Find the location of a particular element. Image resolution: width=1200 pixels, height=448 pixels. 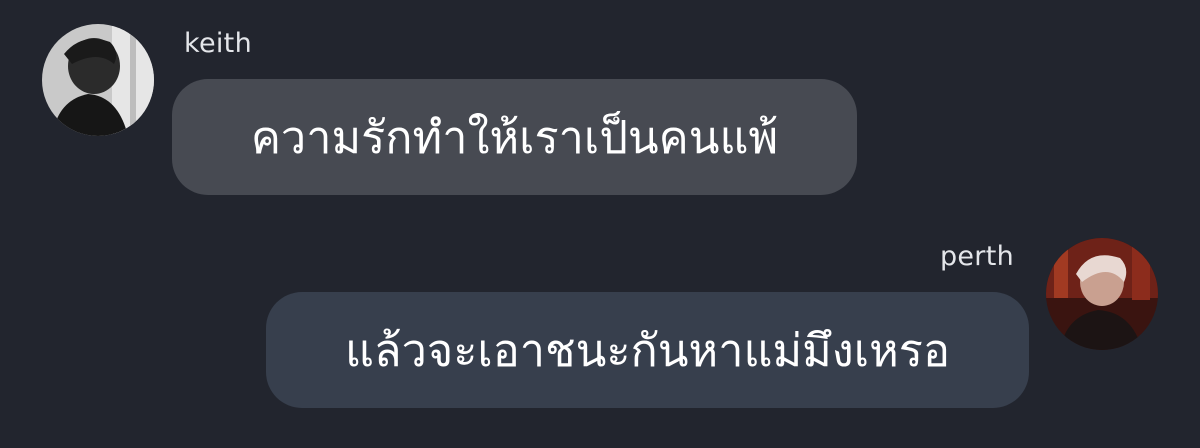

message-text: แล้วจะเอาชนะกันหาแม่มึงเหรอ is located at coordinates (647, 350).